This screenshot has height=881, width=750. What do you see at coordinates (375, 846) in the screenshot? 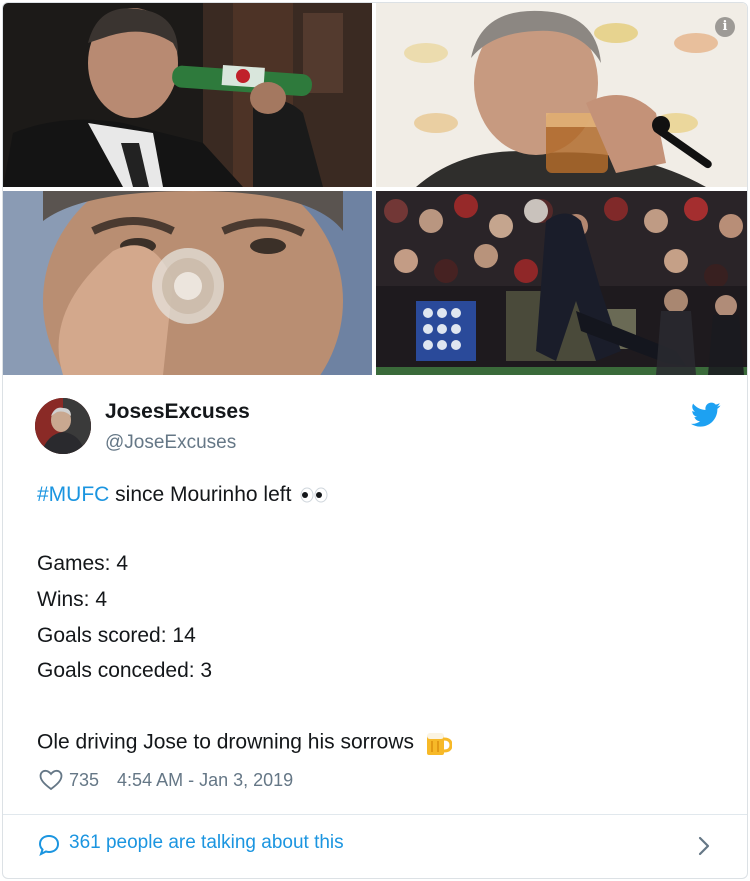
I see `conversation-link: 361 people are talking about this` at bounding box center [375, 846].